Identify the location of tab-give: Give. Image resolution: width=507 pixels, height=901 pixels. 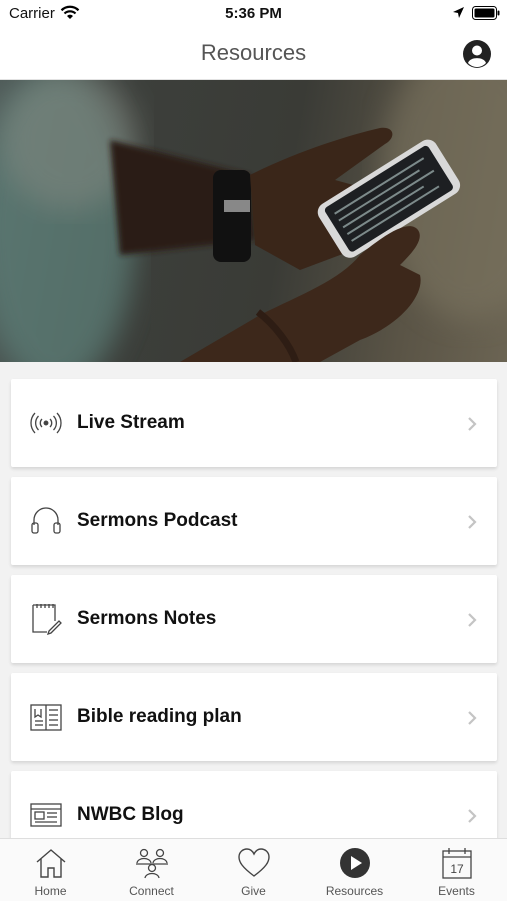
(253, 870).